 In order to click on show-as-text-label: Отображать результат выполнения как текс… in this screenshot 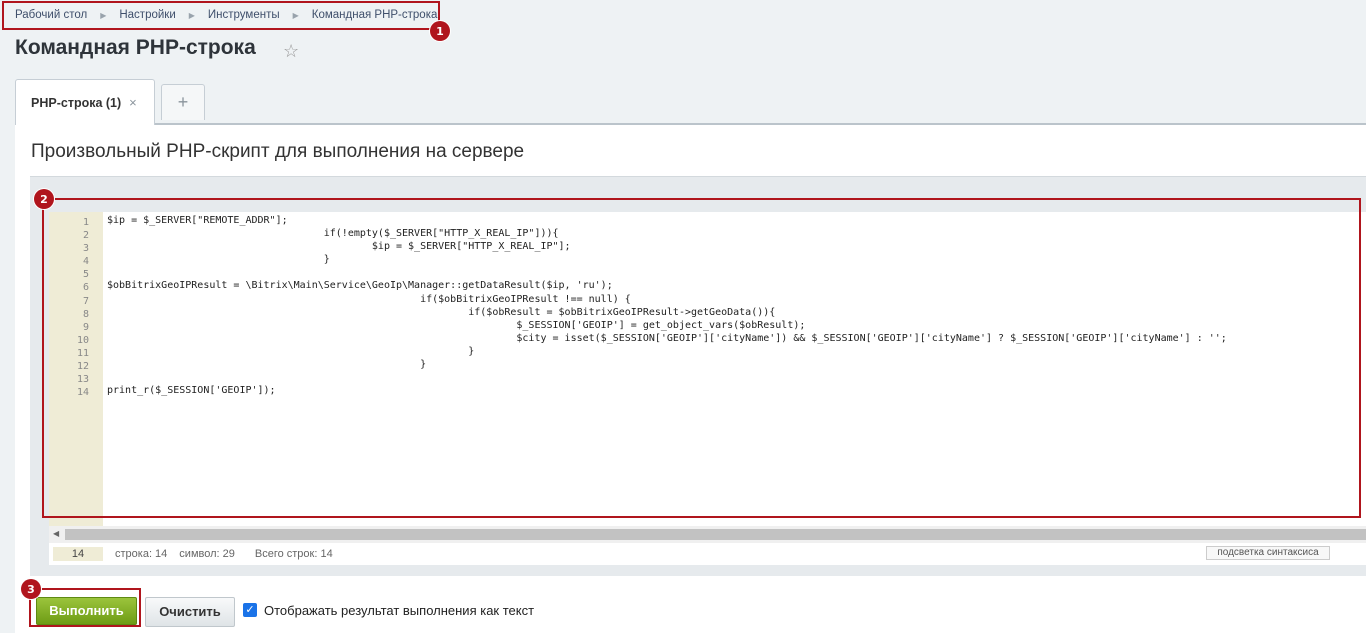, I will do `click(399, 610)`.